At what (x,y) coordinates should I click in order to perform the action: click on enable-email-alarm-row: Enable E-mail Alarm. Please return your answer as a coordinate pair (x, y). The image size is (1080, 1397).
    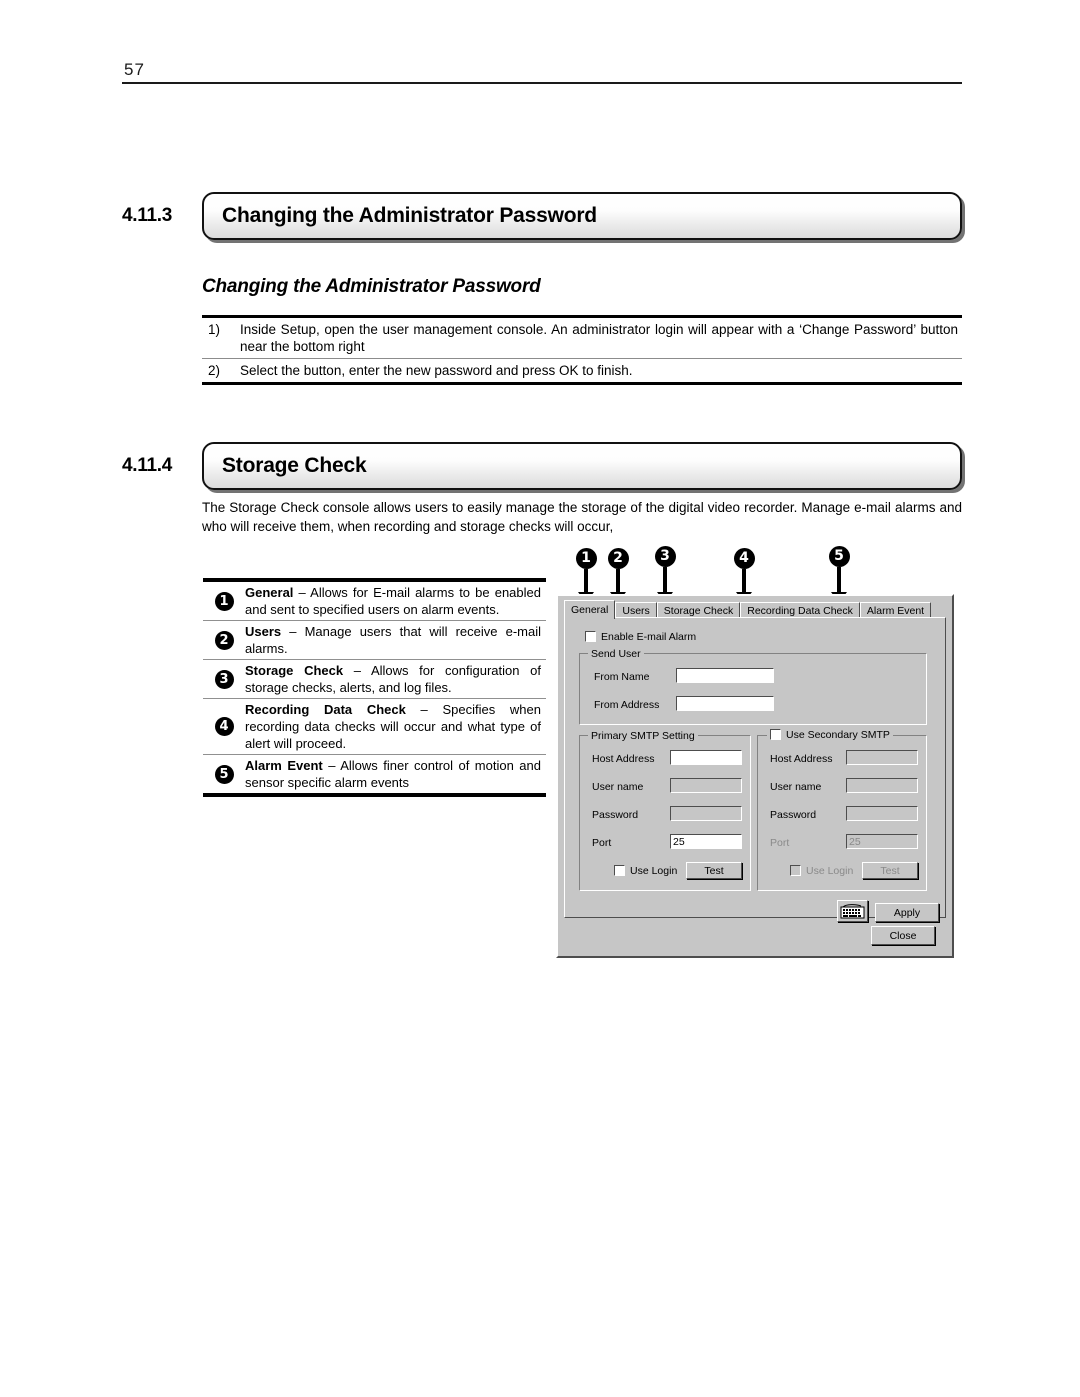
    Looking at the image, I should click on (640, 637).